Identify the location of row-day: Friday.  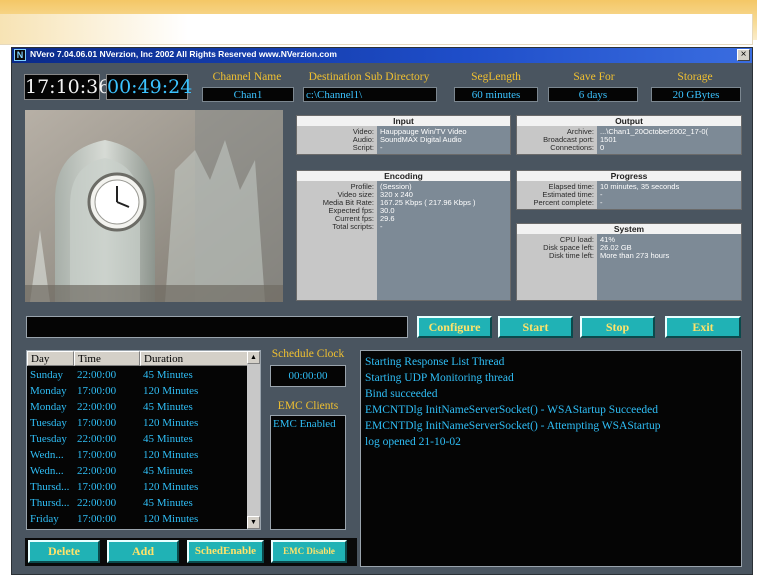
(44, 519).